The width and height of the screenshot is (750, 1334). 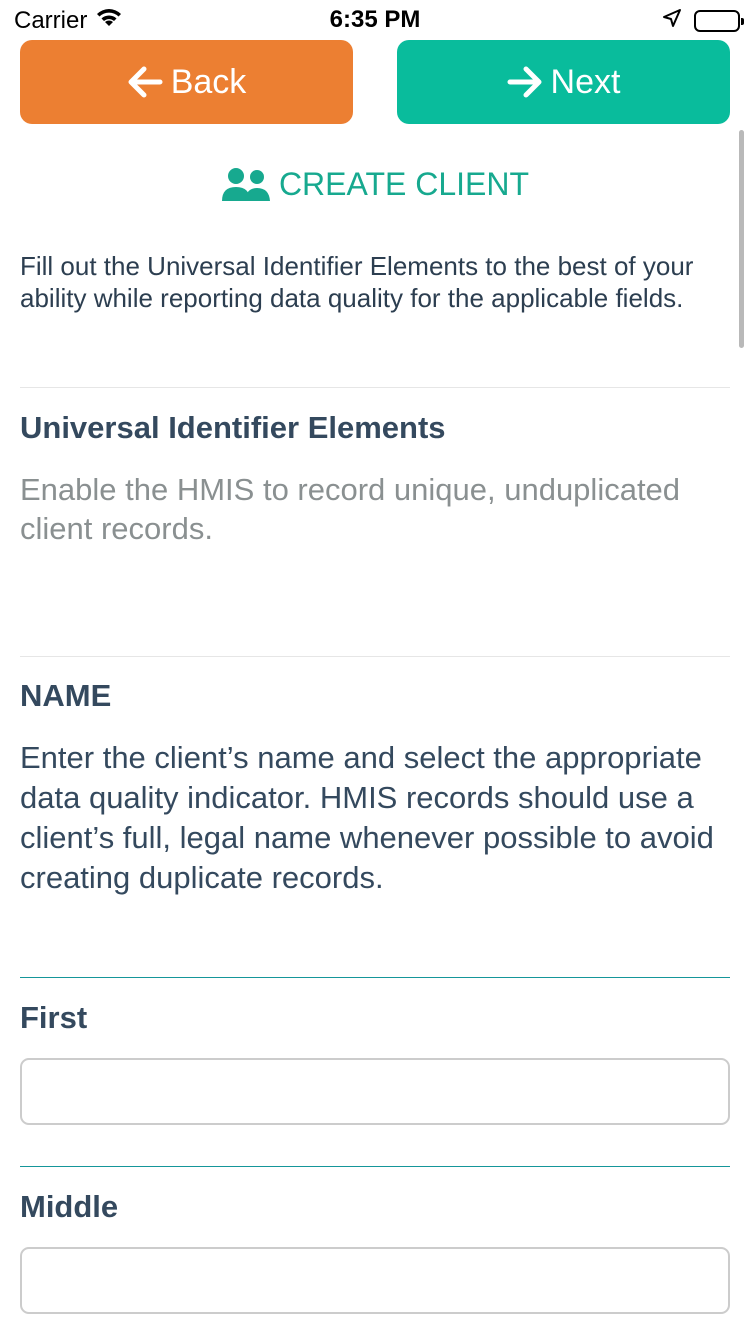 I want to click on arrow-right-icon, so click(x=525, y=82).